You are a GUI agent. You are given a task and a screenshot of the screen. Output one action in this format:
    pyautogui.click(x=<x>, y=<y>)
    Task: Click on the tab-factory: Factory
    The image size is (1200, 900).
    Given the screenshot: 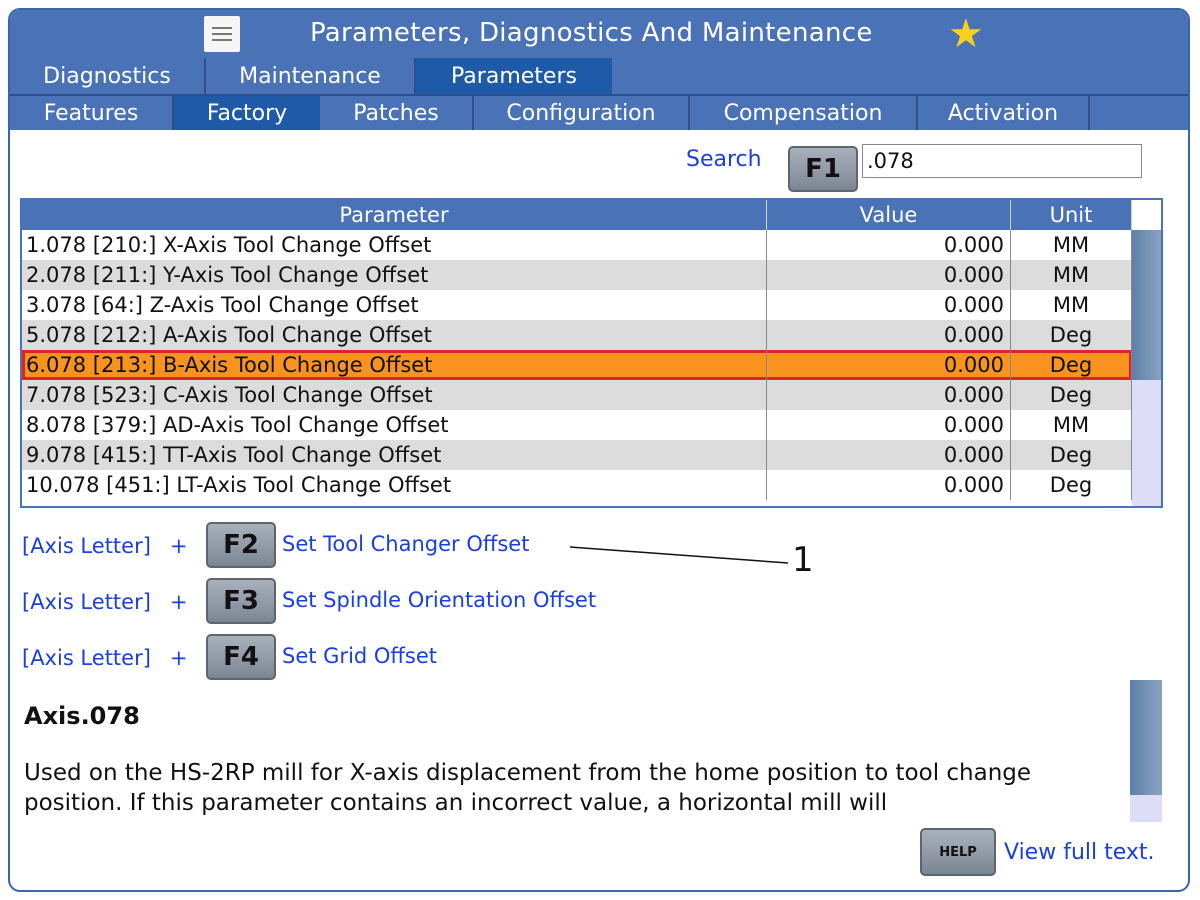 What is the action you would take?
    pyautogui.click(x=247, y=113)
    